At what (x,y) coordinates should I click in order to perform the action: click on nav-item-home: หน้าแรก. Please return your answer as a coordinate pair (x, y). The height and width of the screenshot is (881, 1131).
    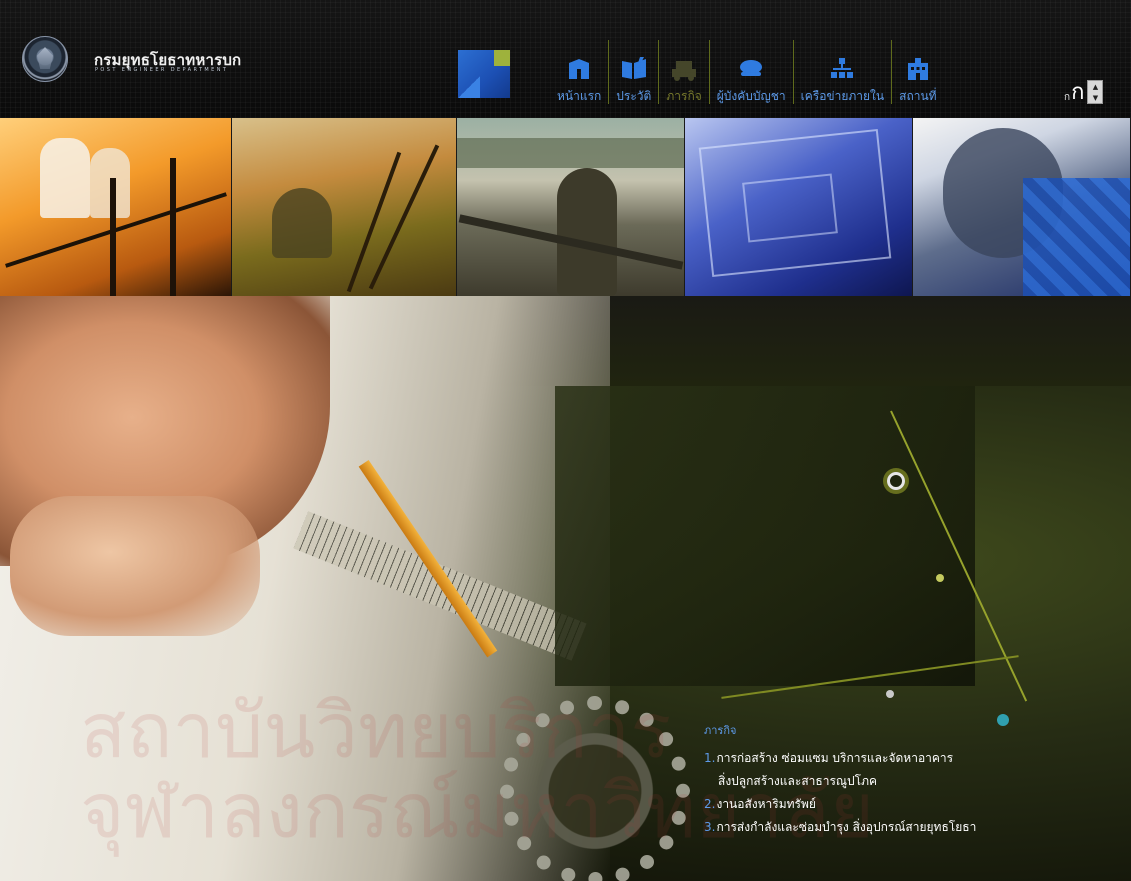
    Looking at the image, I should click on (579, 72).